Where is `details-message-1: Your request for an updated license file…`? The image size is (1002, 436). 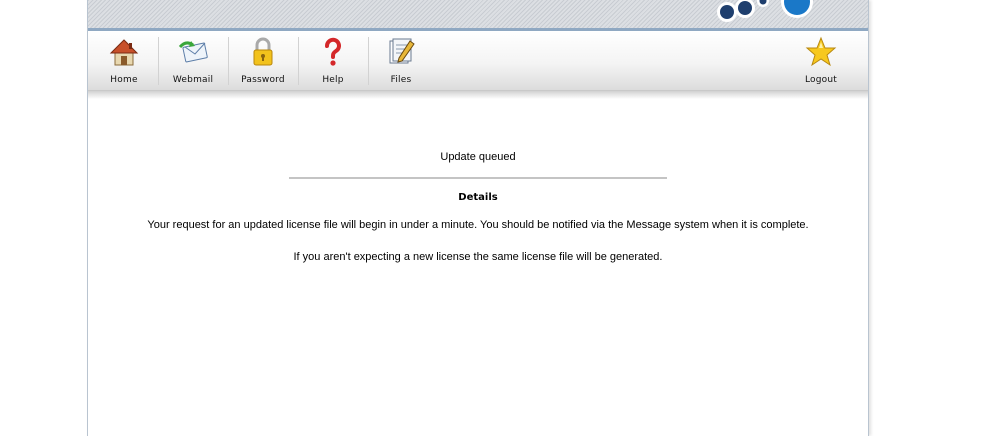
details-message-1: Your request for an updated license file… is located at coordinates (478, 225).